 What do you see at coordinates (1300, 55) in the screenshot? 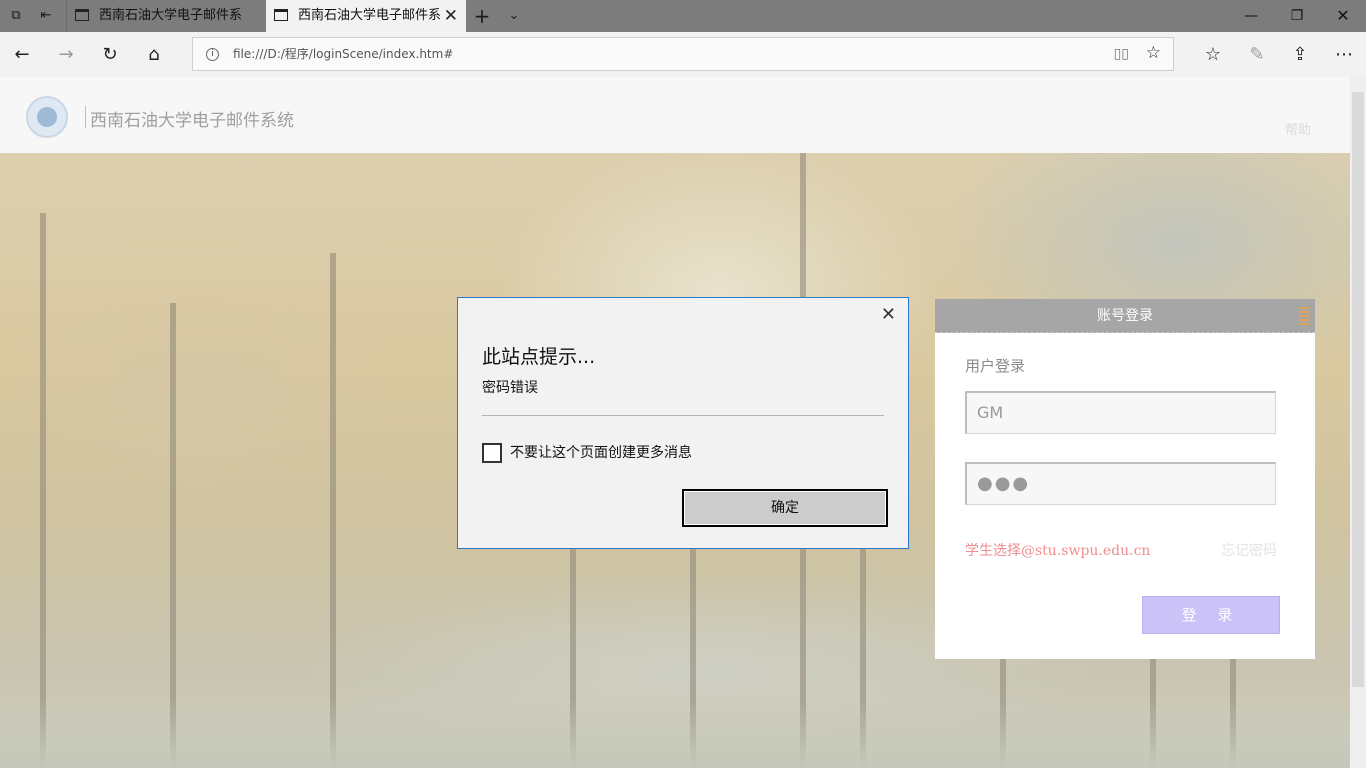
I see `share-icon: ⇪` at bounding box center [1300, 55].